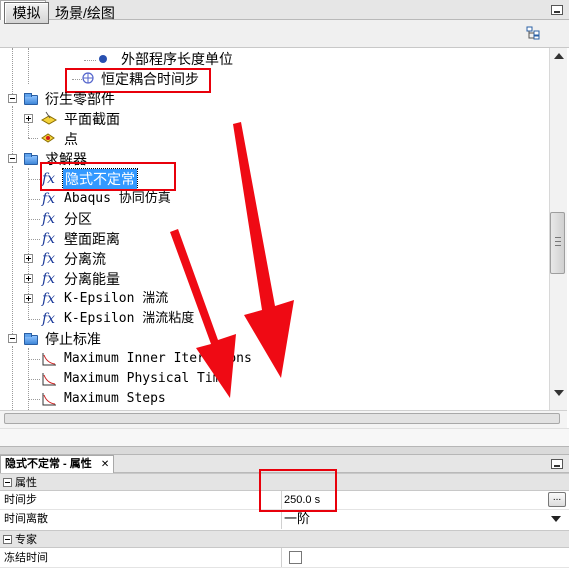 This screenshot has height=583, width=569. Describe the element at coordinates (48, 464) in the screenshot. I see `properties-tab-label: 隐式不定常 - 属性` at that location.